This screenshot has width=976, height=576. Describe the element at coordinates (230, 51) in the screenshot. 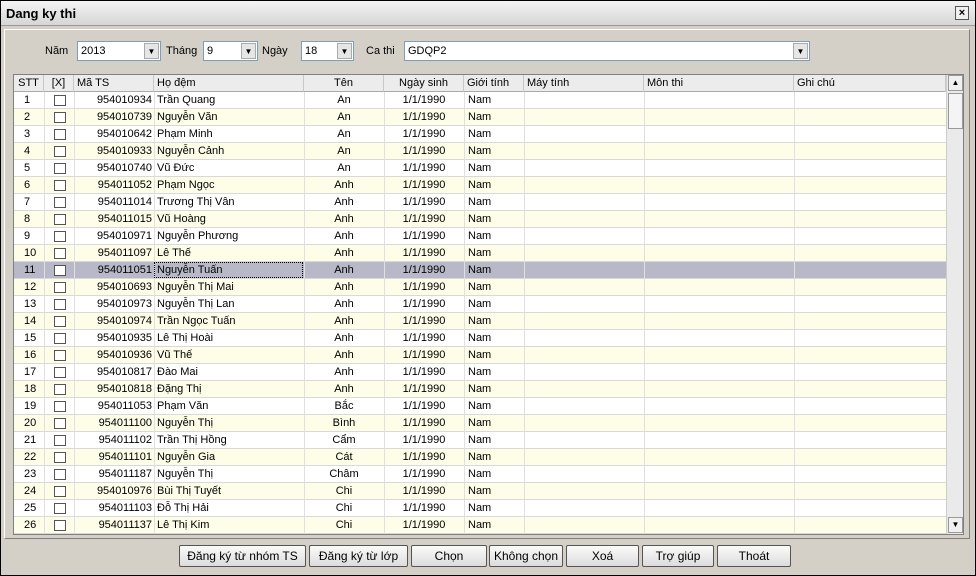

I see `thang-select: 9 ▼` at that location.